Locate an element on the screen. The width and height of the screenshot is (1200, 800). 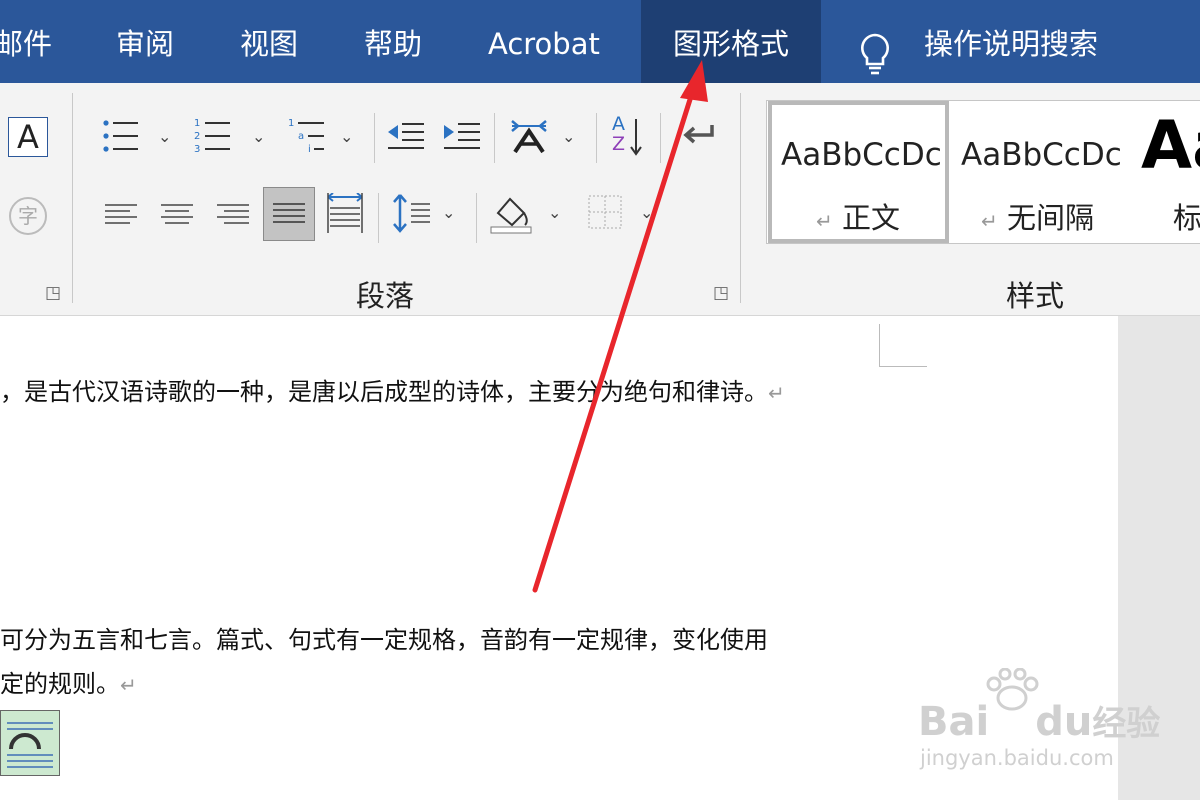
tell-me-label: 操作说明搜索 is located at coordinates (1011, 44).